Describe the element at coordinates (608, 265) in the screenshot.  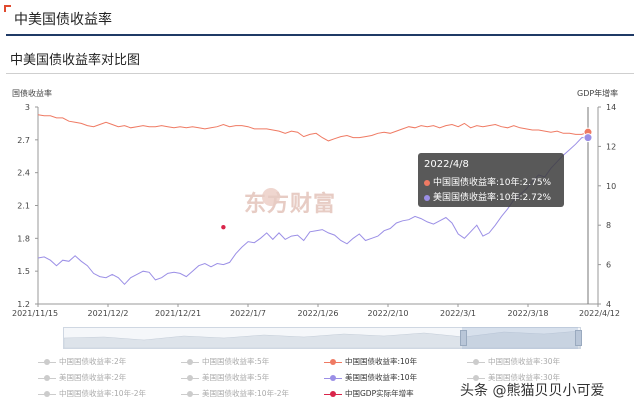
I see `y-right-tick-label: 6` at that location.